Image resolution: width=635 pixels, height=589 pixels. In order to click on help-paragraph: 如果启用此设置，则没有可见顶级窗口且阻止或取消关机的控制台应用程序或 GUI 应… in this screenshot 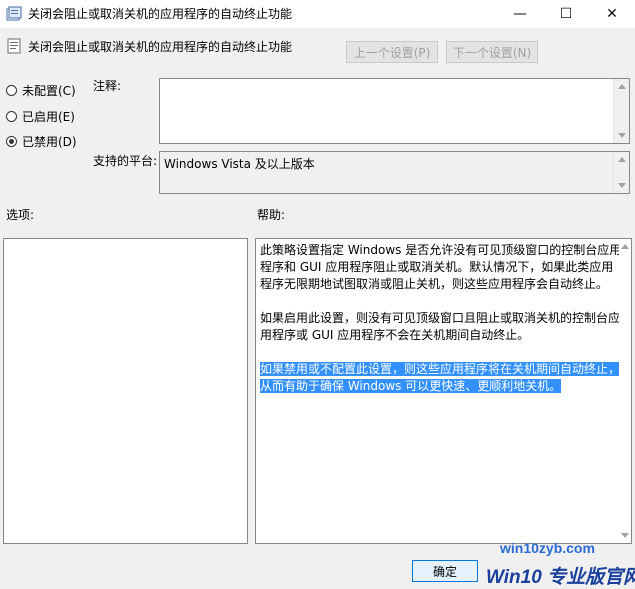, I will do `click(440, 326)`.